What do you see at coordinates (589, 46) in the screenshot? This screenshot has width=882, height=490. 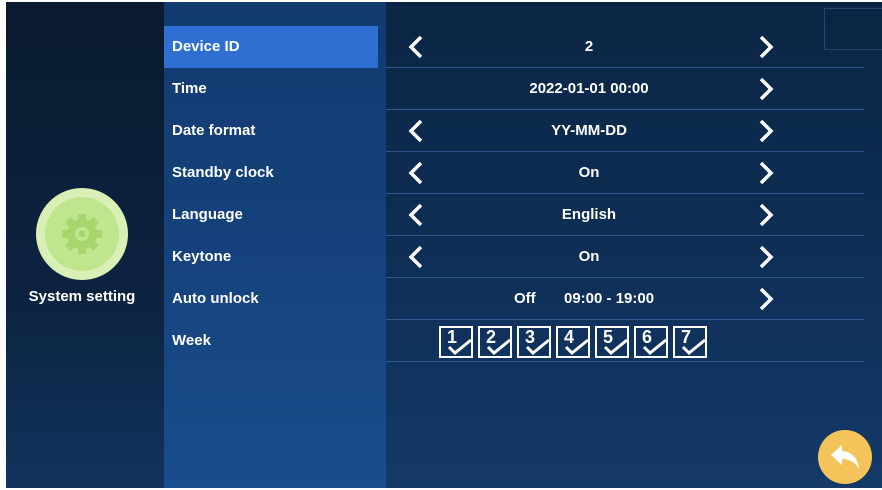 I see `setting-value: 2` at bounding box center [589, 46].